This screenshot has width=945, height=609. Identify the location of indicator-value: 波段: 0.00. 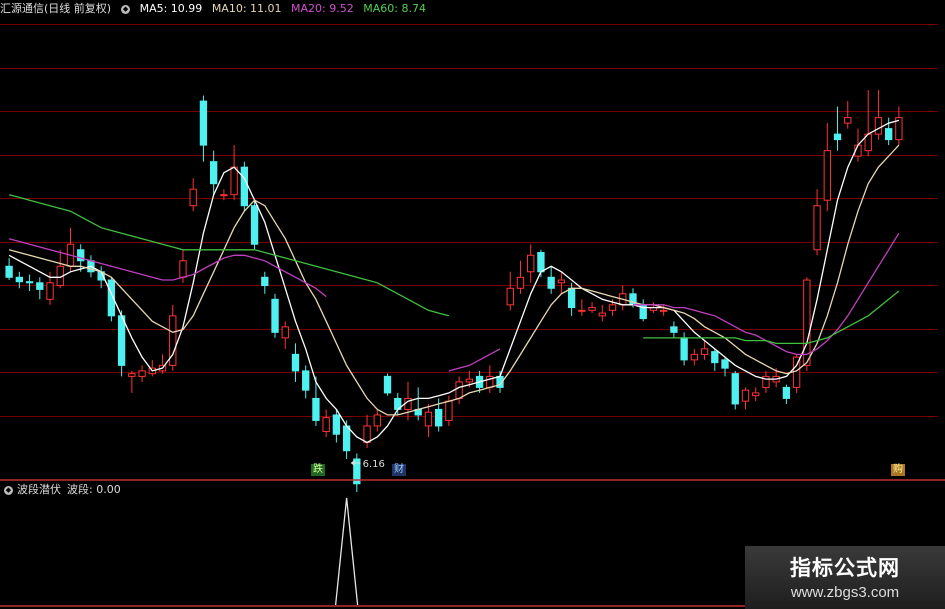
(94, 489).